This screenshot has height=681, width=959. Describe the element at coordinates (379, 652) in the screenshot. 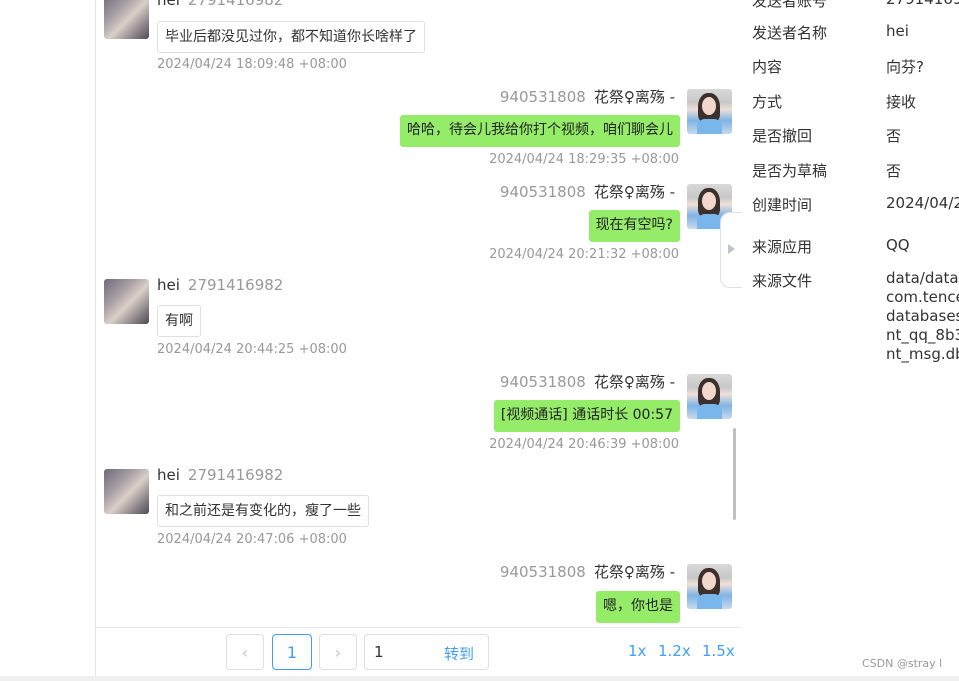

I see `page-jump-value: 1` at that location.